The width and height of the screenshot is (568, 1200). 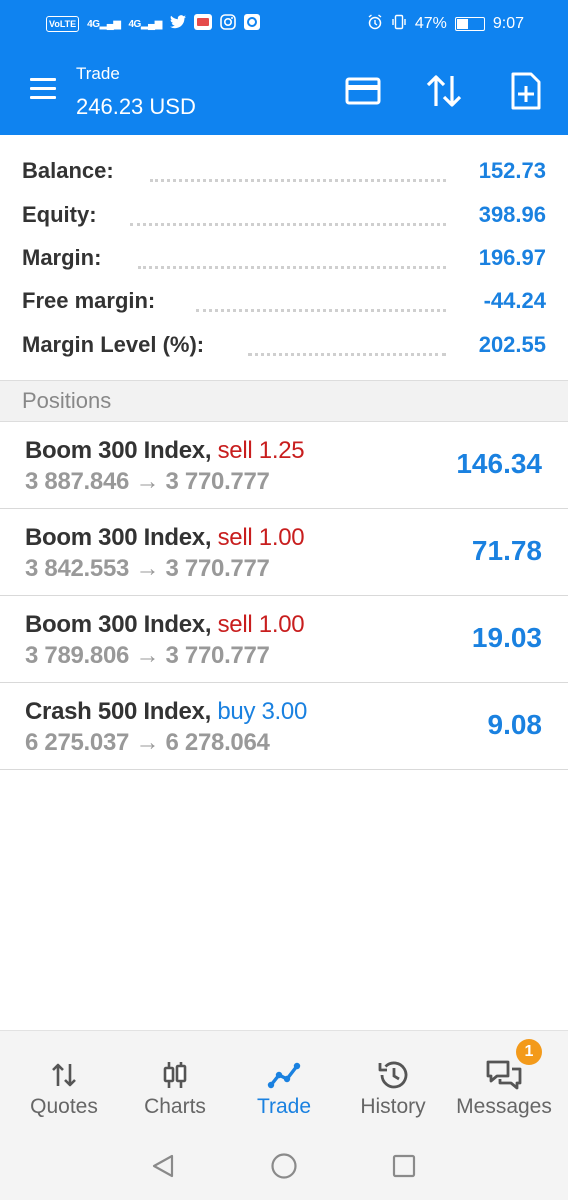 I want to click on page-title: Trade, so click(x=98, y=73).